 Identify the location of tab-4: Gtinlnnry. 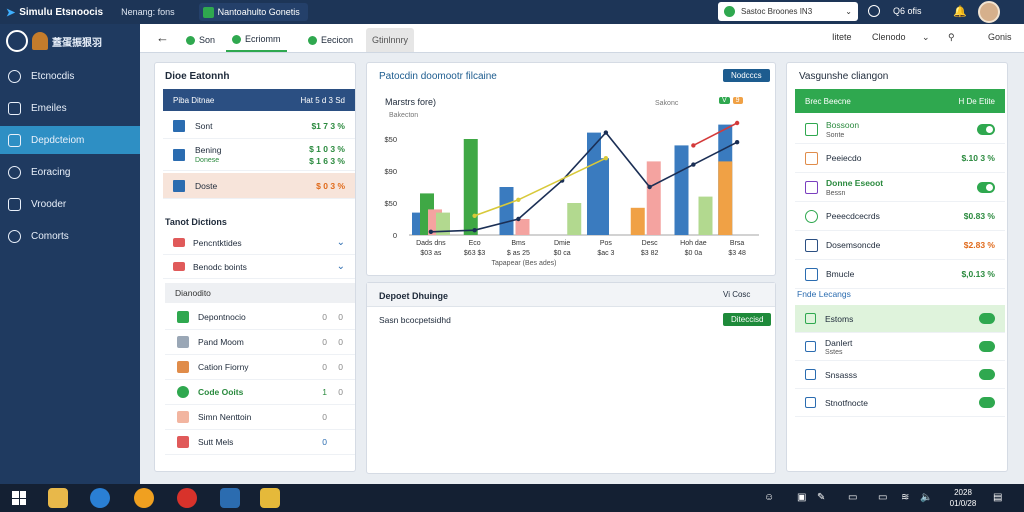
(390, 40).